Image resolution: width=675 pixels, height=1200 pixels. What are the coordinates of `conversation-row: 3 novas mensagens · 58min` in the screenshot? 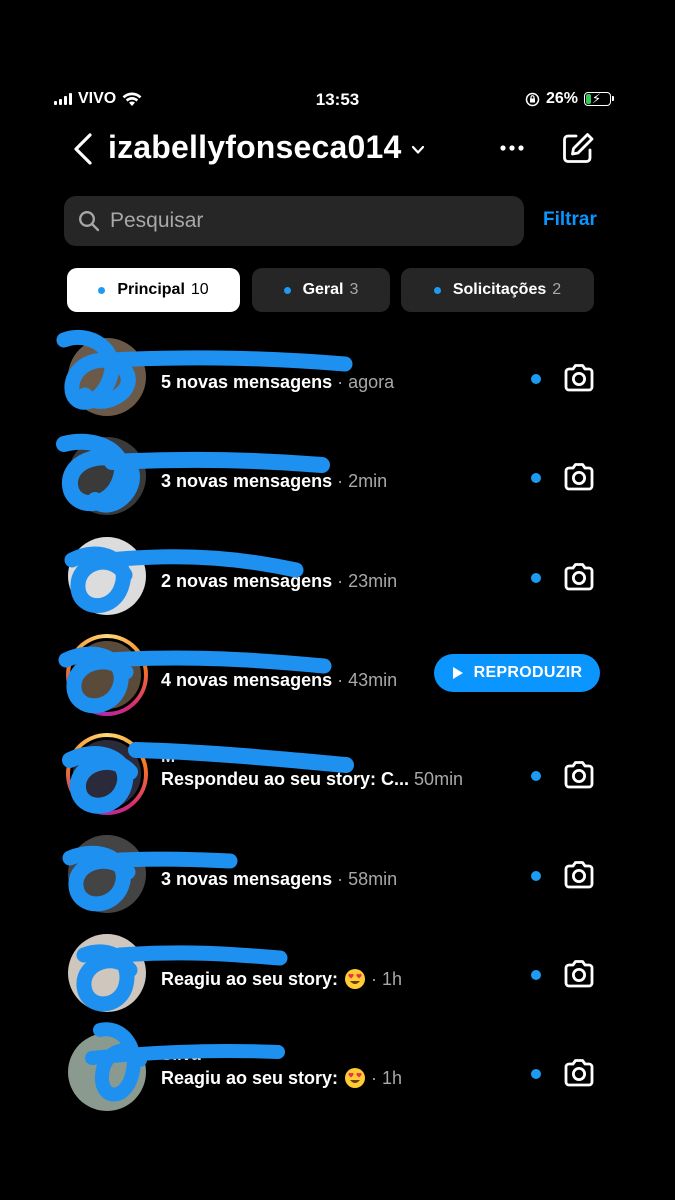 It's located at (337, 877).